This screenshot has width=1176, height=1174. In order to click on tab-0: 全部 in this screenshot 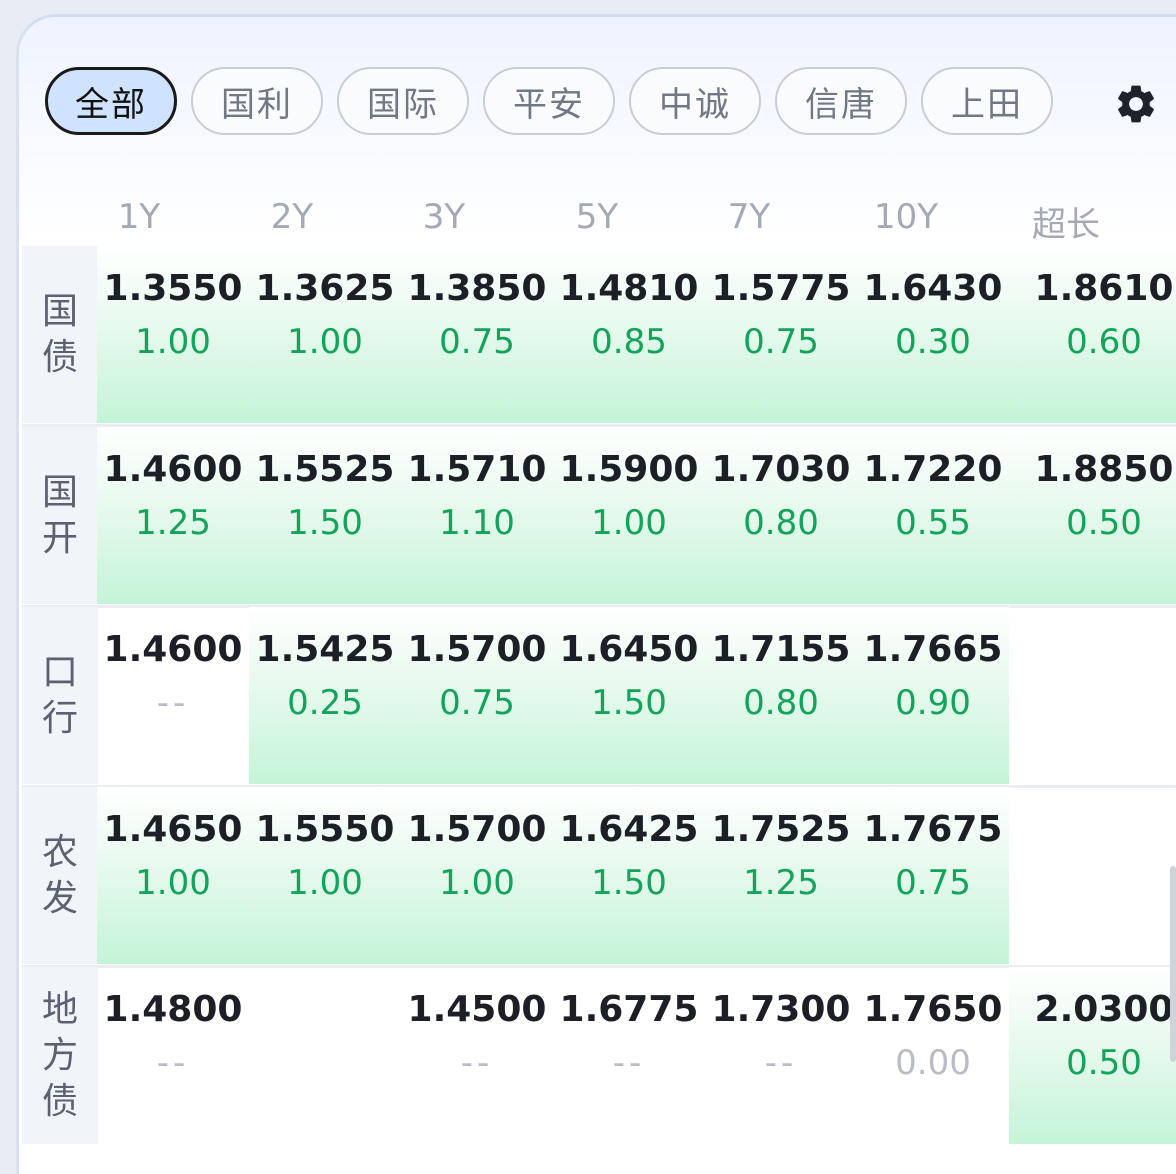, I will do `click(111, 101)`.